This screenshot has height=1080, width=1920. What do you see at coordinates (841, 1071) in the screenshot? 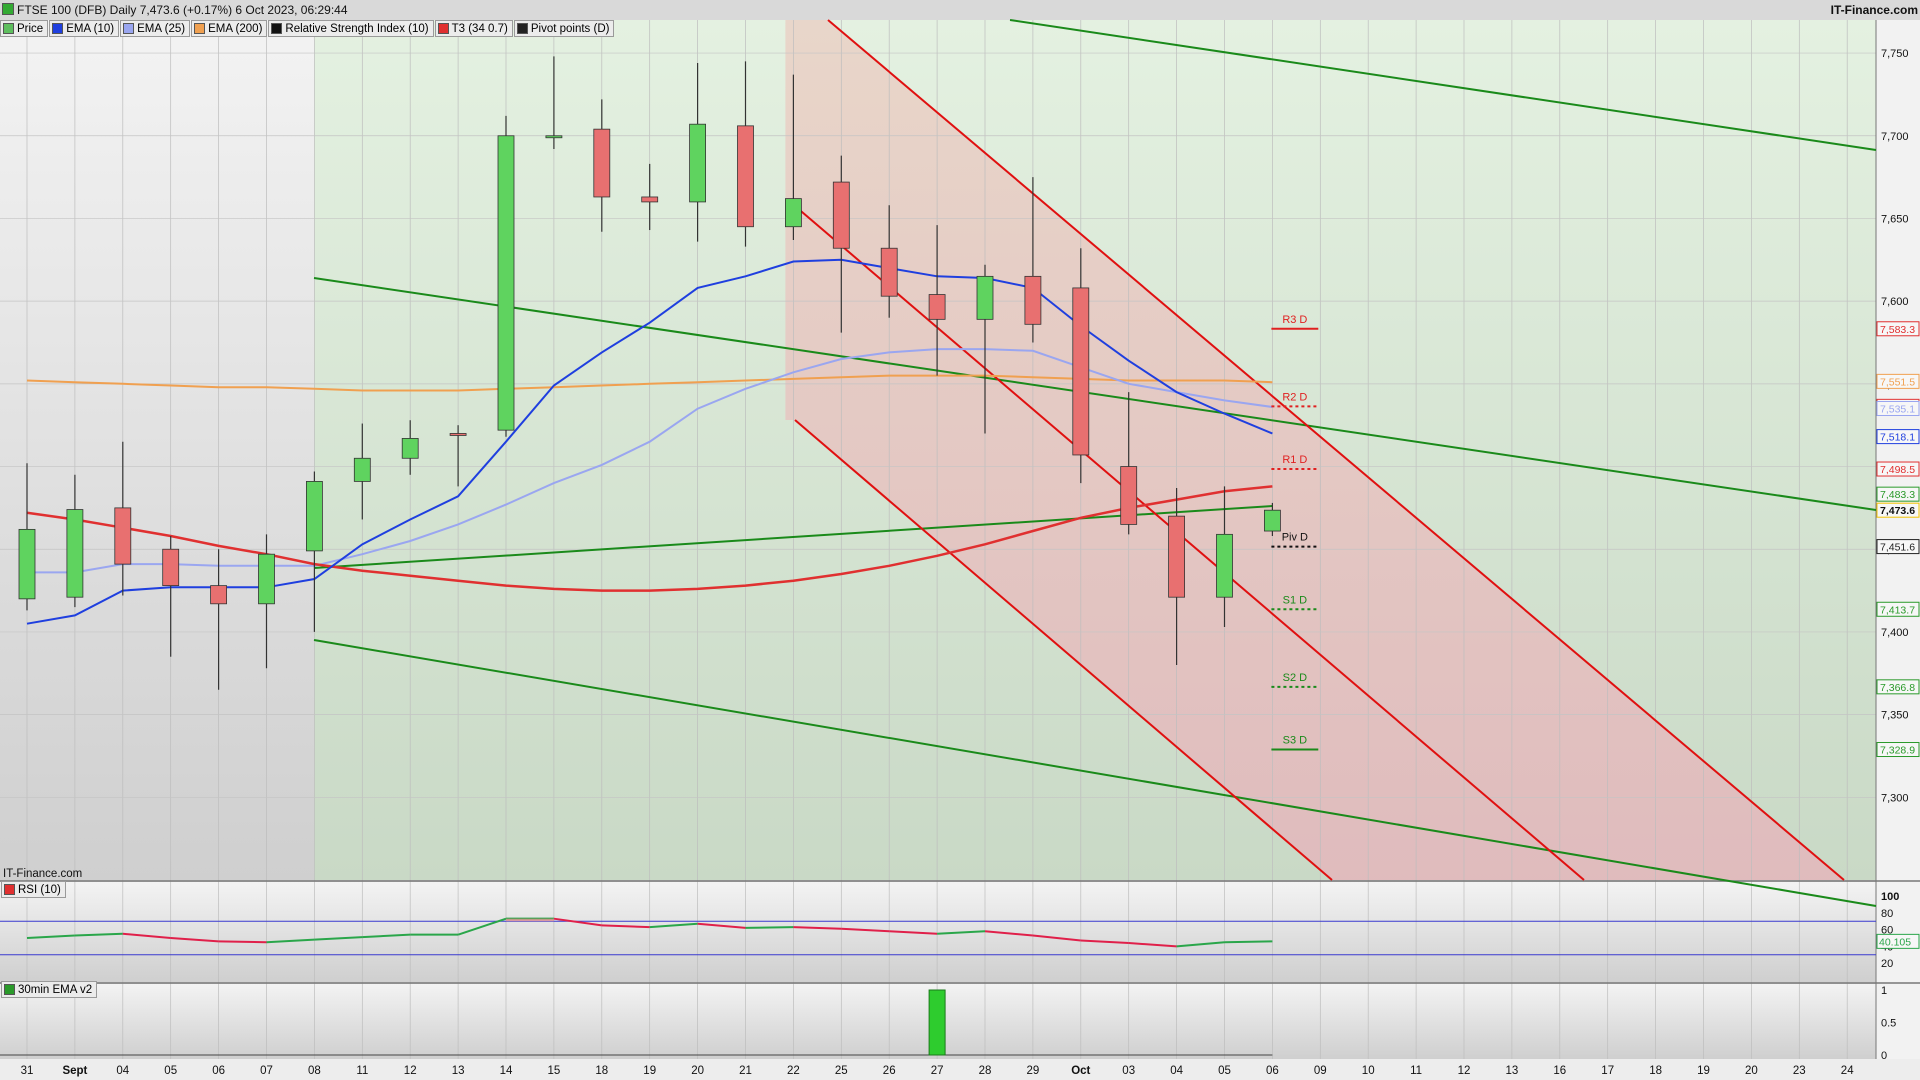
I see `x-tick-label: 25` at bounding box center [841, 1071].